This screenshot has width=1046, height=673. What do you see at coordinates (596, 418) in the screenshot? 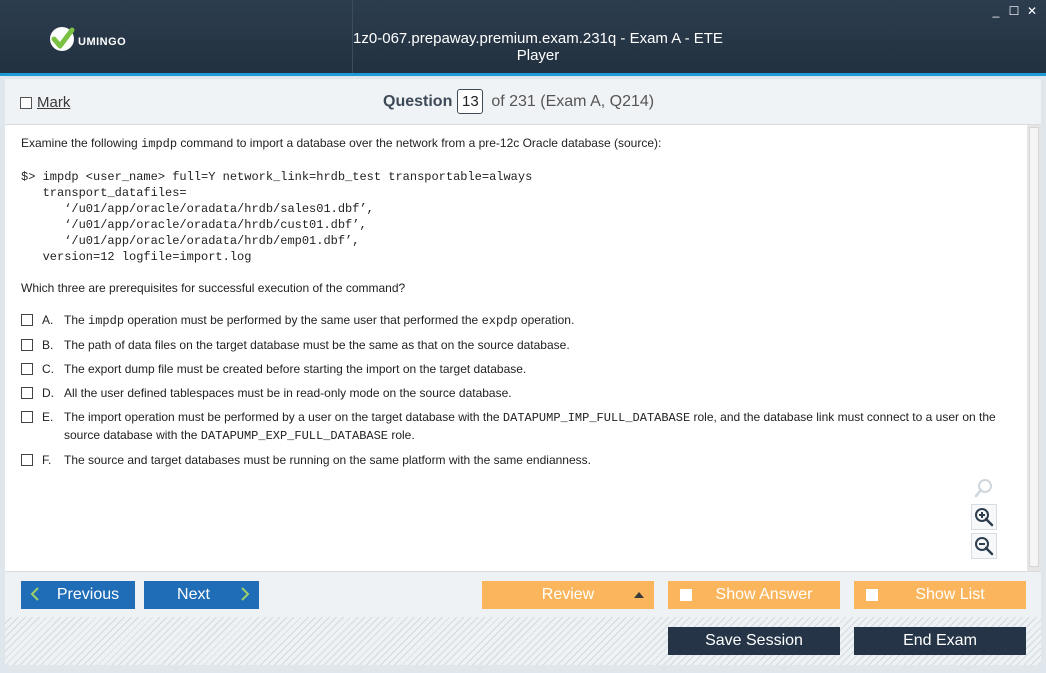
I see `option-code: DATAPUMP_IMP_FULL_DATABASE` at bounding box center [596, 418].